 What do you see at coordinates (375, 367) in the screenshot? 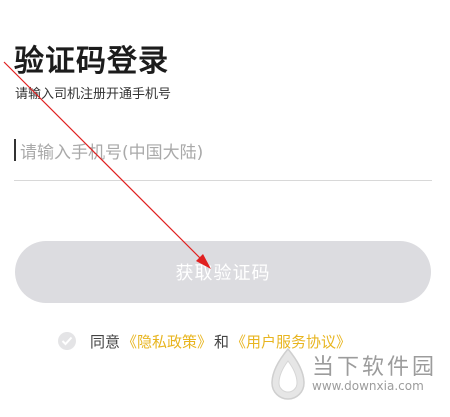
I see `watermark-name: 当下软件园` at bounding box center [375, 367].